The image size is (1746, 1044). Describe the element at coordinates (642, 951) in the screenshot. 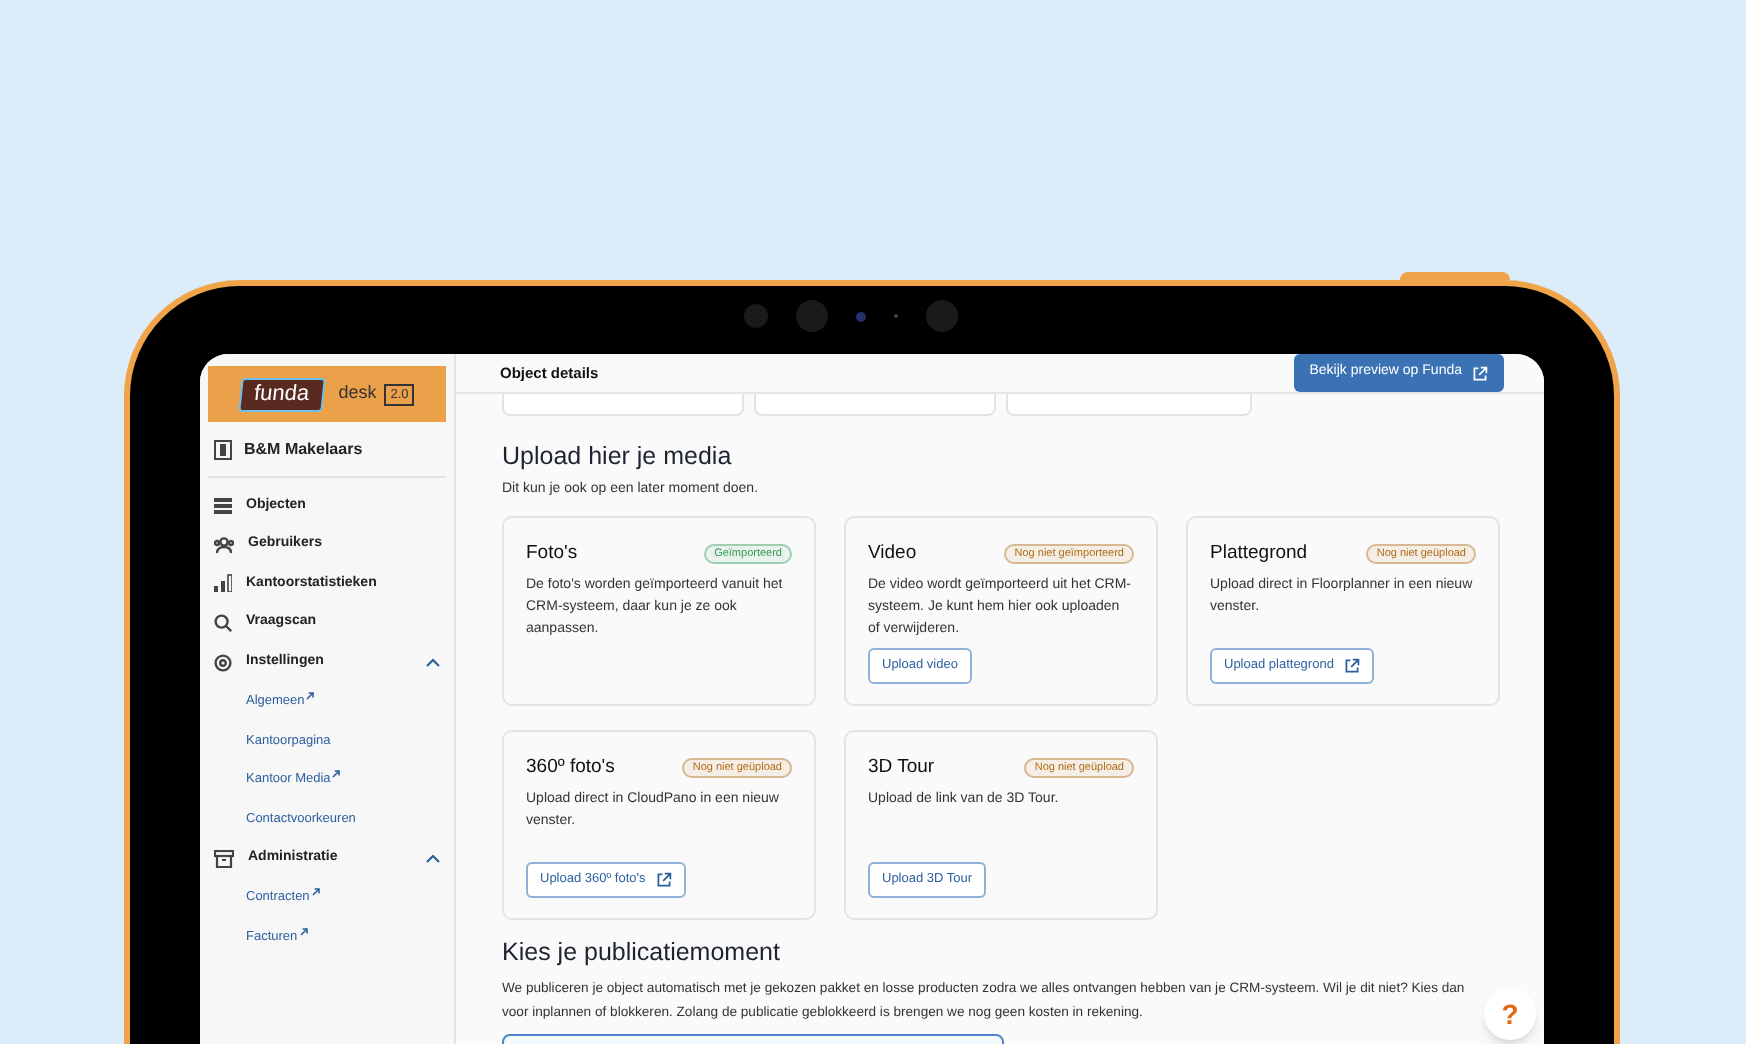

I see `section-heading: Kies je publicatiemoment` at that location.